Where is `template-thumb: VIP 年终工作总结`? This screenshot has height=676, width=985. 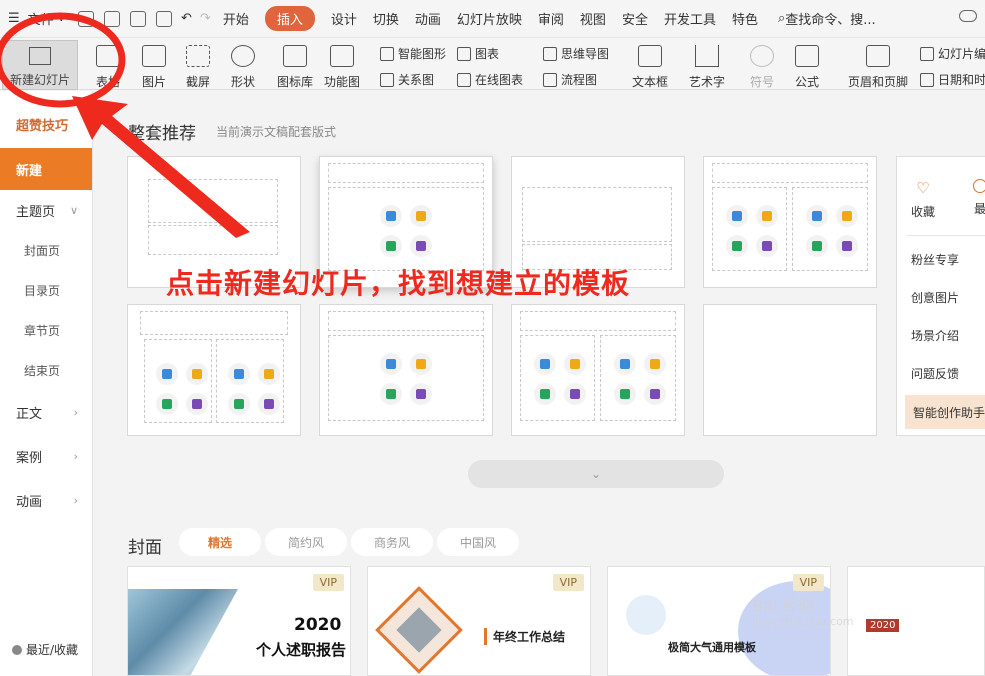
template-thumb: VIP 年终工作总结 is located at coordinates (479, 621).